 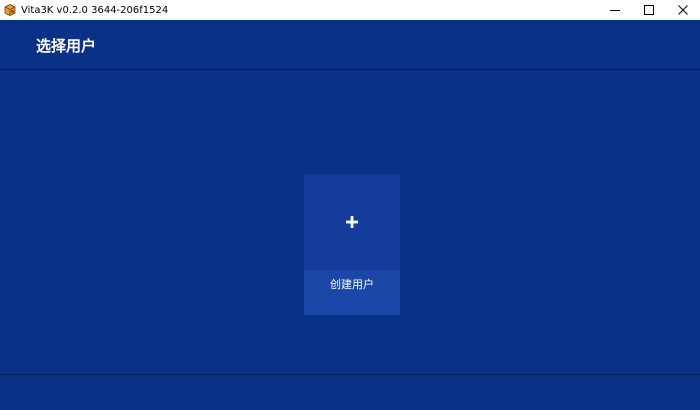 I want to click on minimize-button, so click(x=615, y=10).